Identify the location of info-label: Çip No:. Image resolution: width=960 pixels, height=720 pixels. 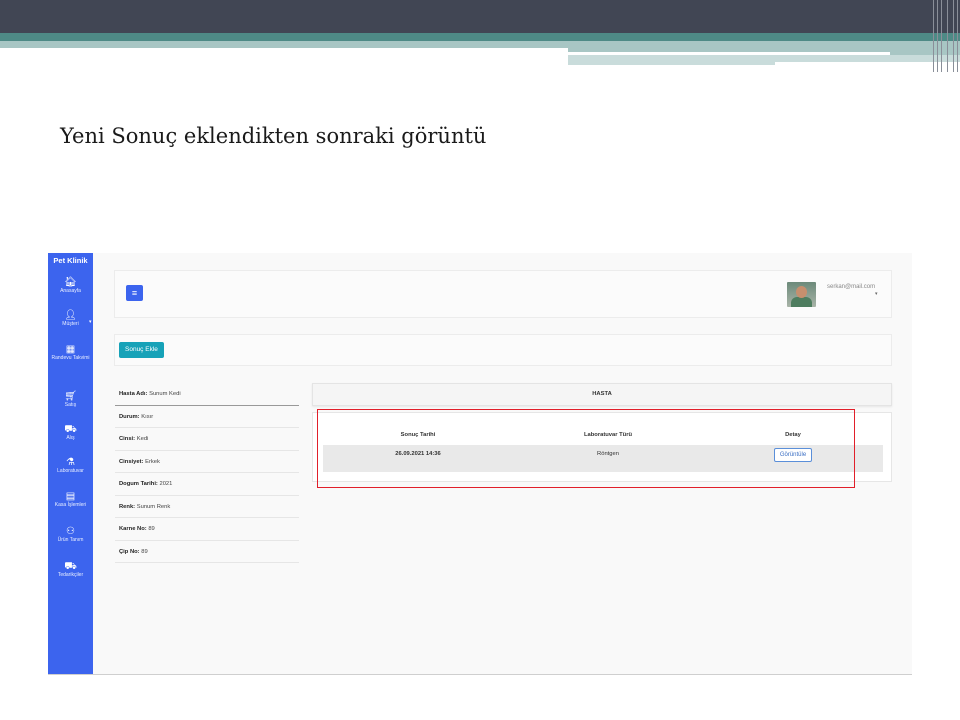
(129, 551).